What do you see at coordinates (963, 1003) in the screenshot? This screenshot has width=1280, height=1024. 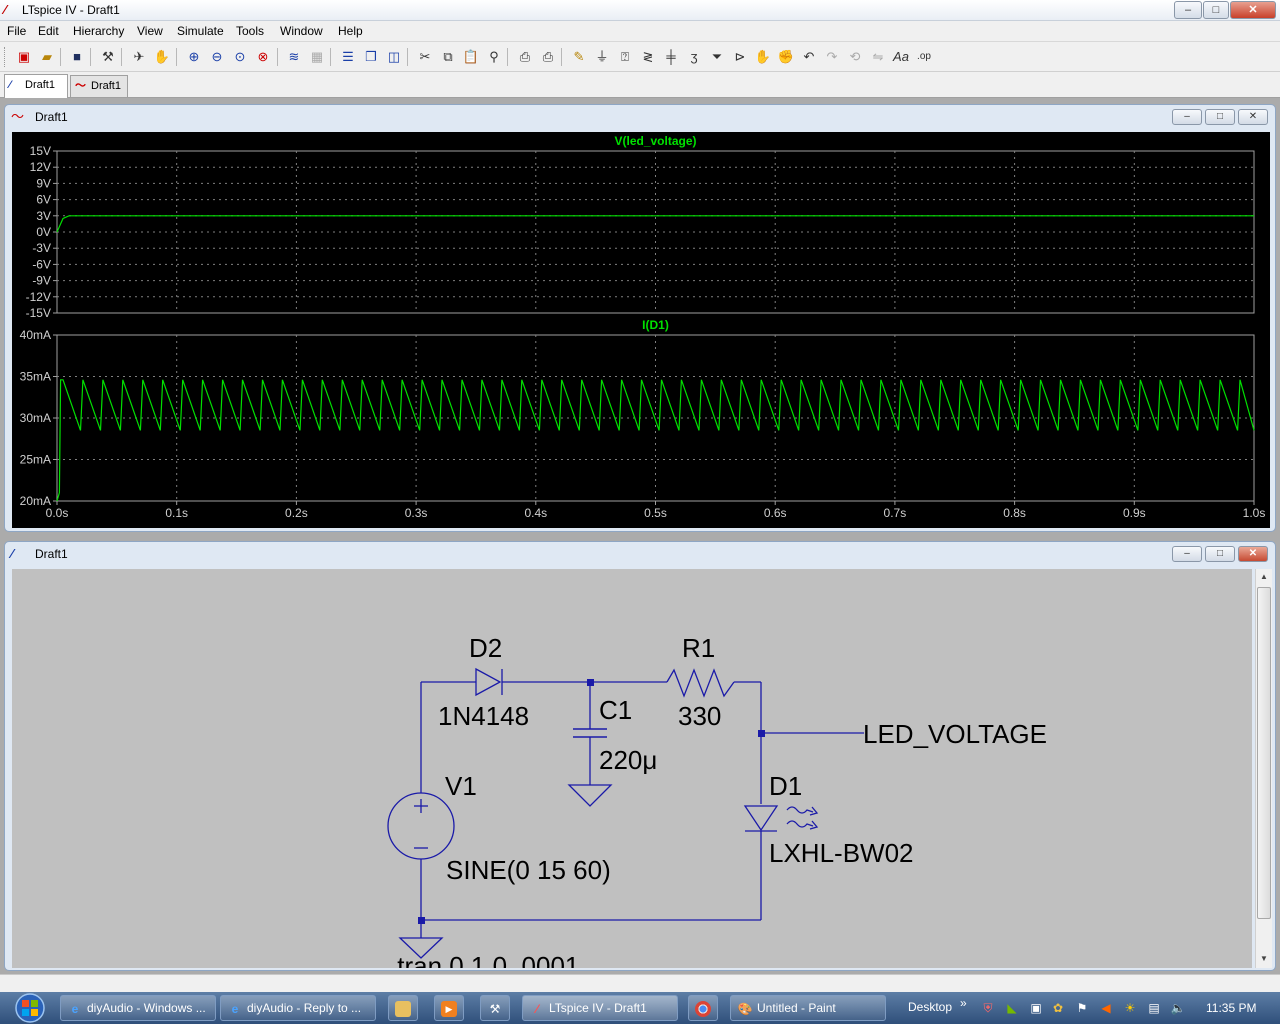 I see `toolbar-chevron-icon: »` at bounding box center [963, 1003].